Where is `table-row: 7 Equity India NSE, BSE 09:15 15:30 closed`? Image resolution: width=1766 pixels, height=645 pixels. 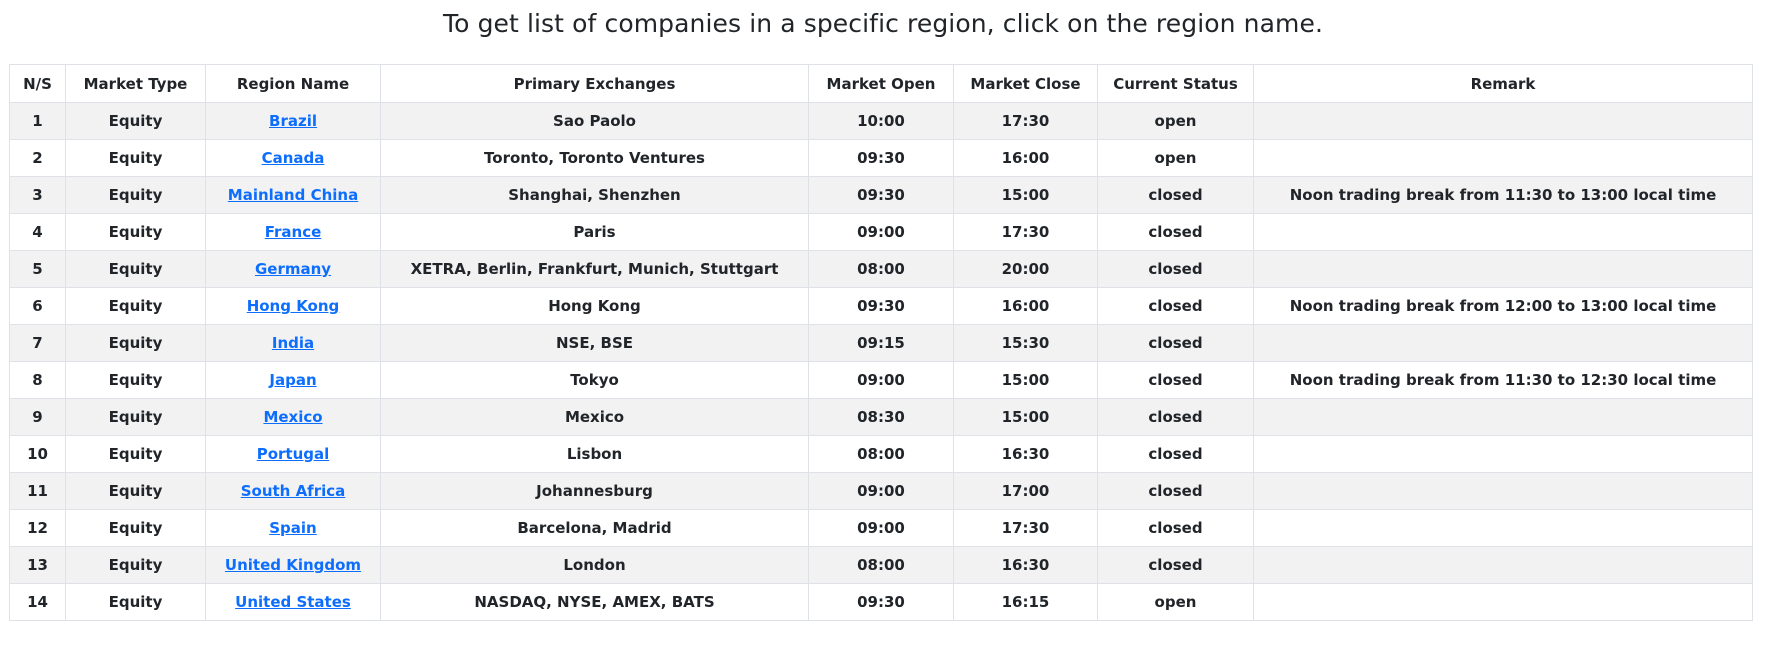
table-row: 7 Equity India NSE, BSE 09:15 15:30 closed is located at coordinates (881, 343).